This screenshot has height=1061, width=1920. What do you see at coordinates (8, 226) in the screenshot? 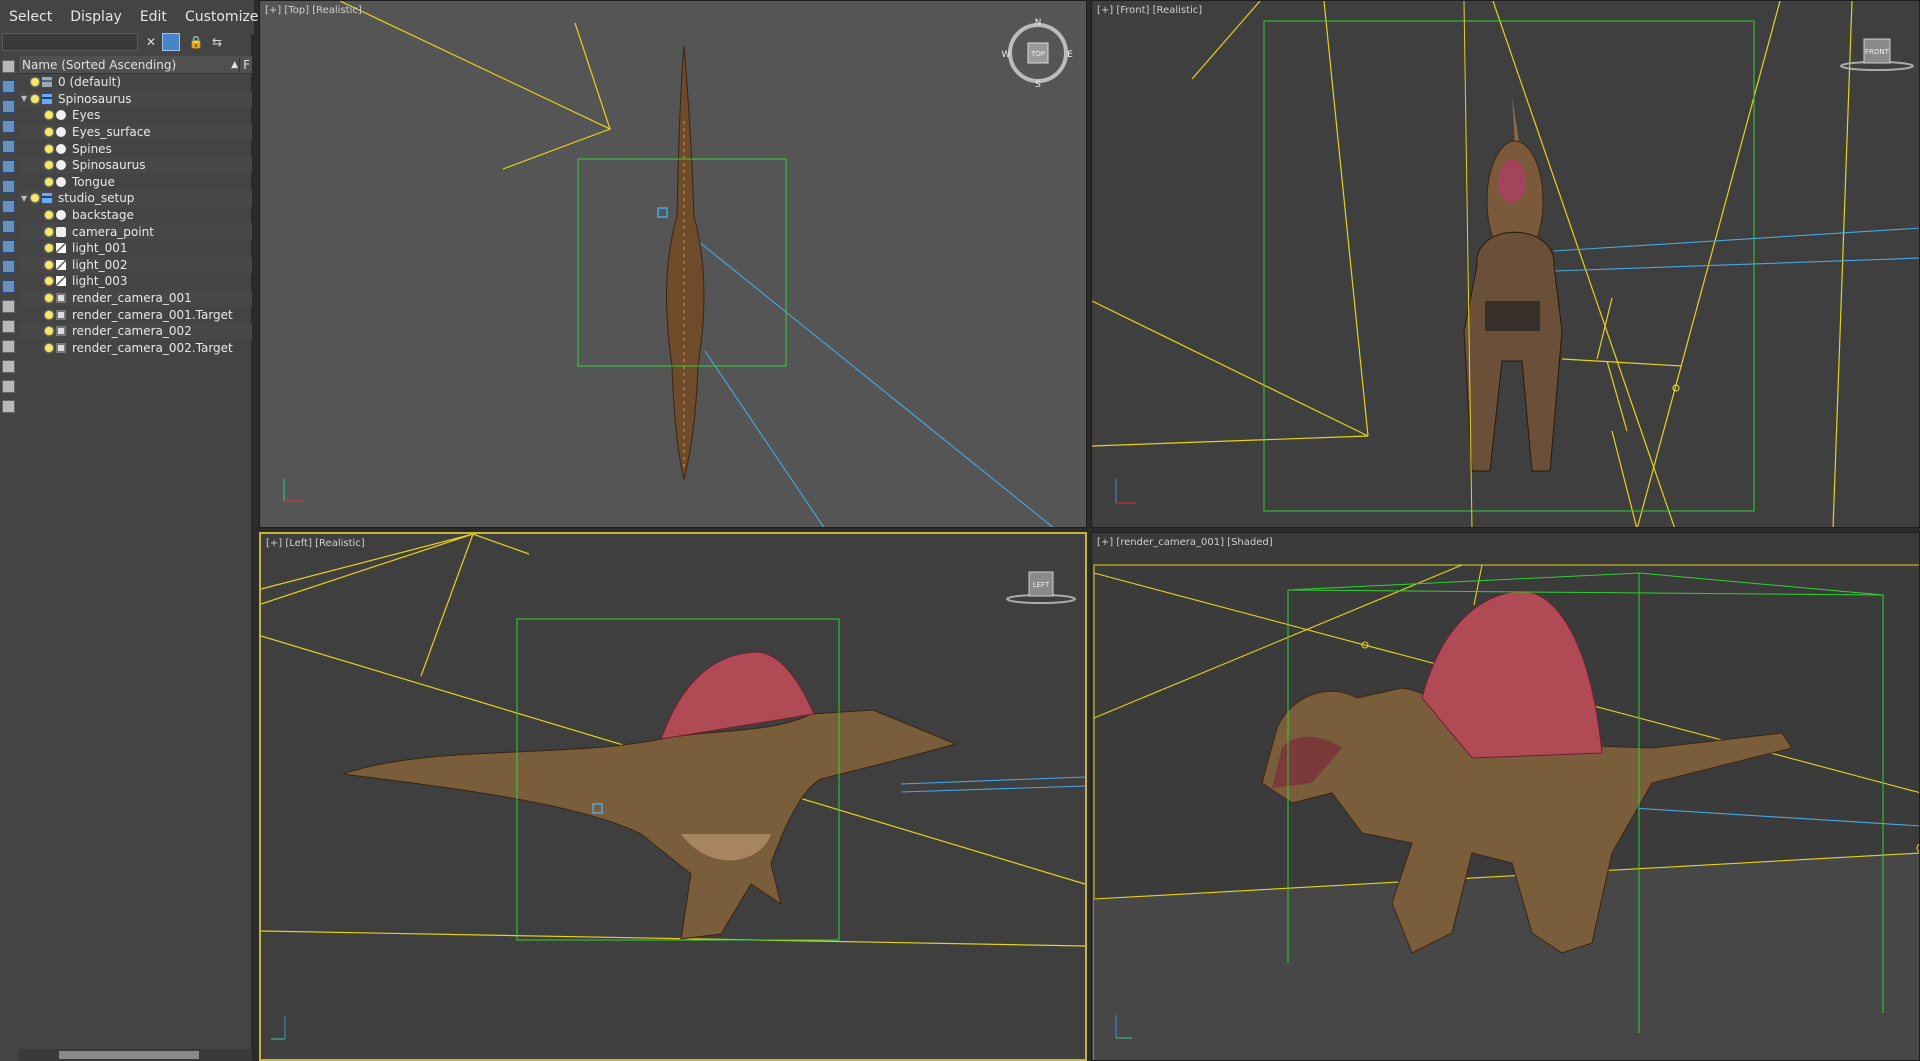
I see `spacewarps-filter-icon` at bounding box center [8, 226].